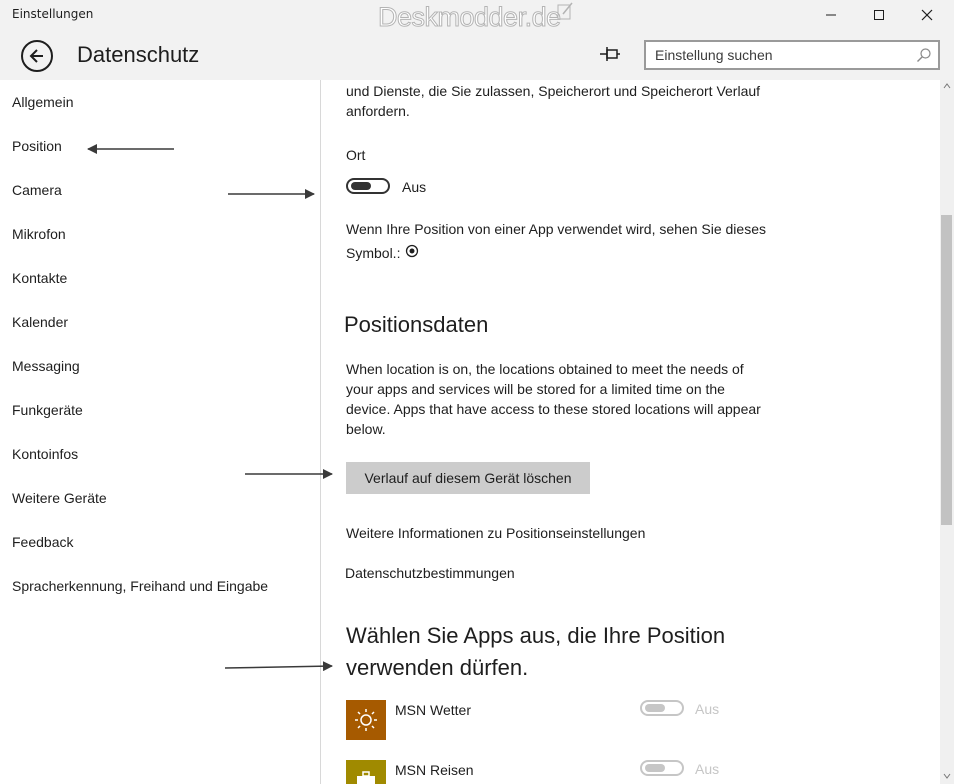 The width and height of the screenshot is (954, 784). I want to click on positionsdaten-heading: Positionsdaten, so click(416, 324).